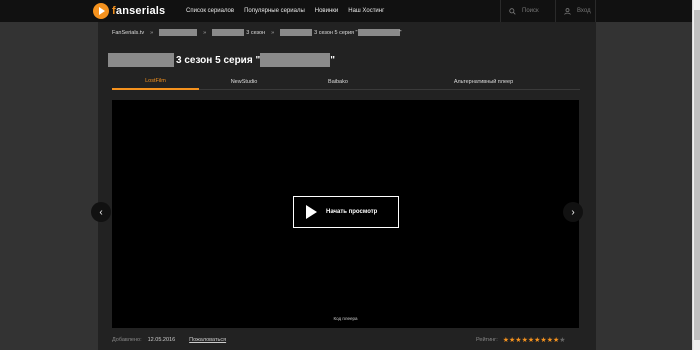 The width and height of the screenshot is (700, 350). I want to click on site-logo: fanserials, so click(129, 11).